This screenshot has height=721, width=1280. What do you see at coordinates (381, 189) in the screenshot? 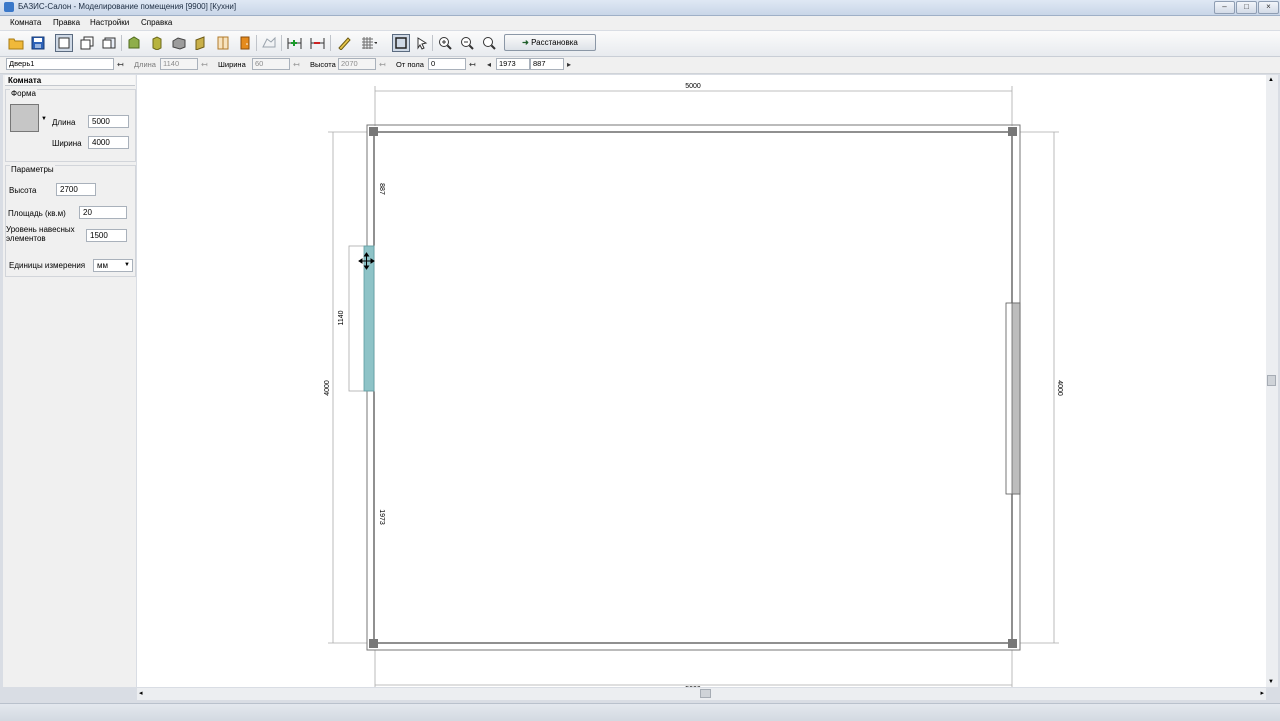
I see `gap-top-label: 887` at bounding box center [381, 189].